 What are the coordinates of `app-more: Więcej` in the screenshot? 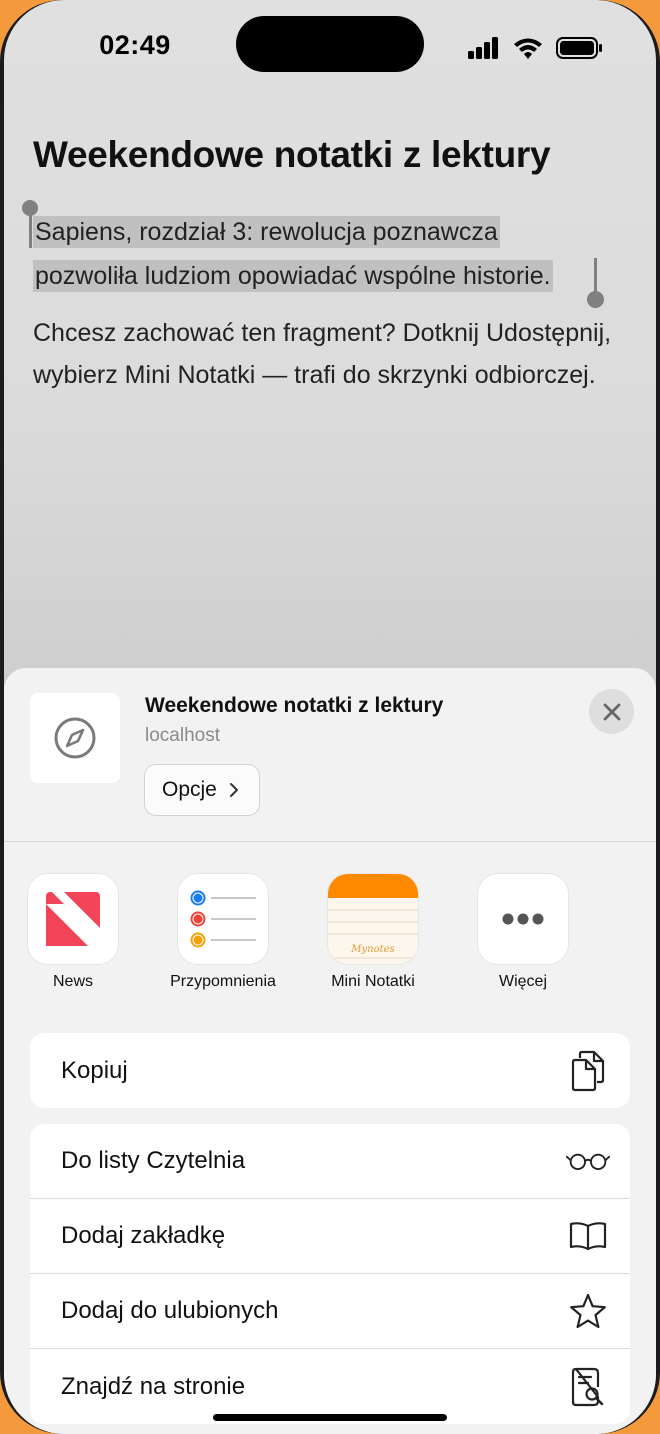 It's located at (523, 932).